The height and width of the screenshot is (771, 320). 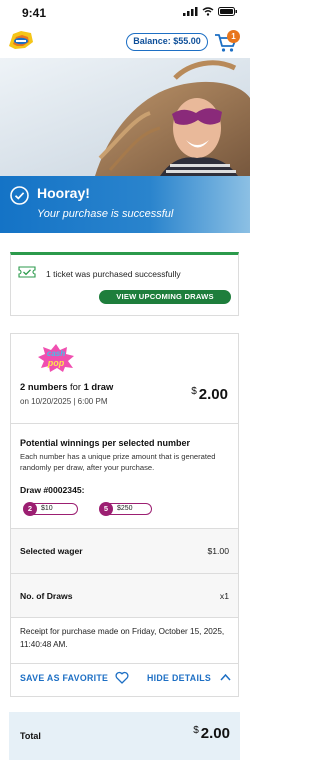 I want to click on ticket-check-icon, so click(x=27, y=272).